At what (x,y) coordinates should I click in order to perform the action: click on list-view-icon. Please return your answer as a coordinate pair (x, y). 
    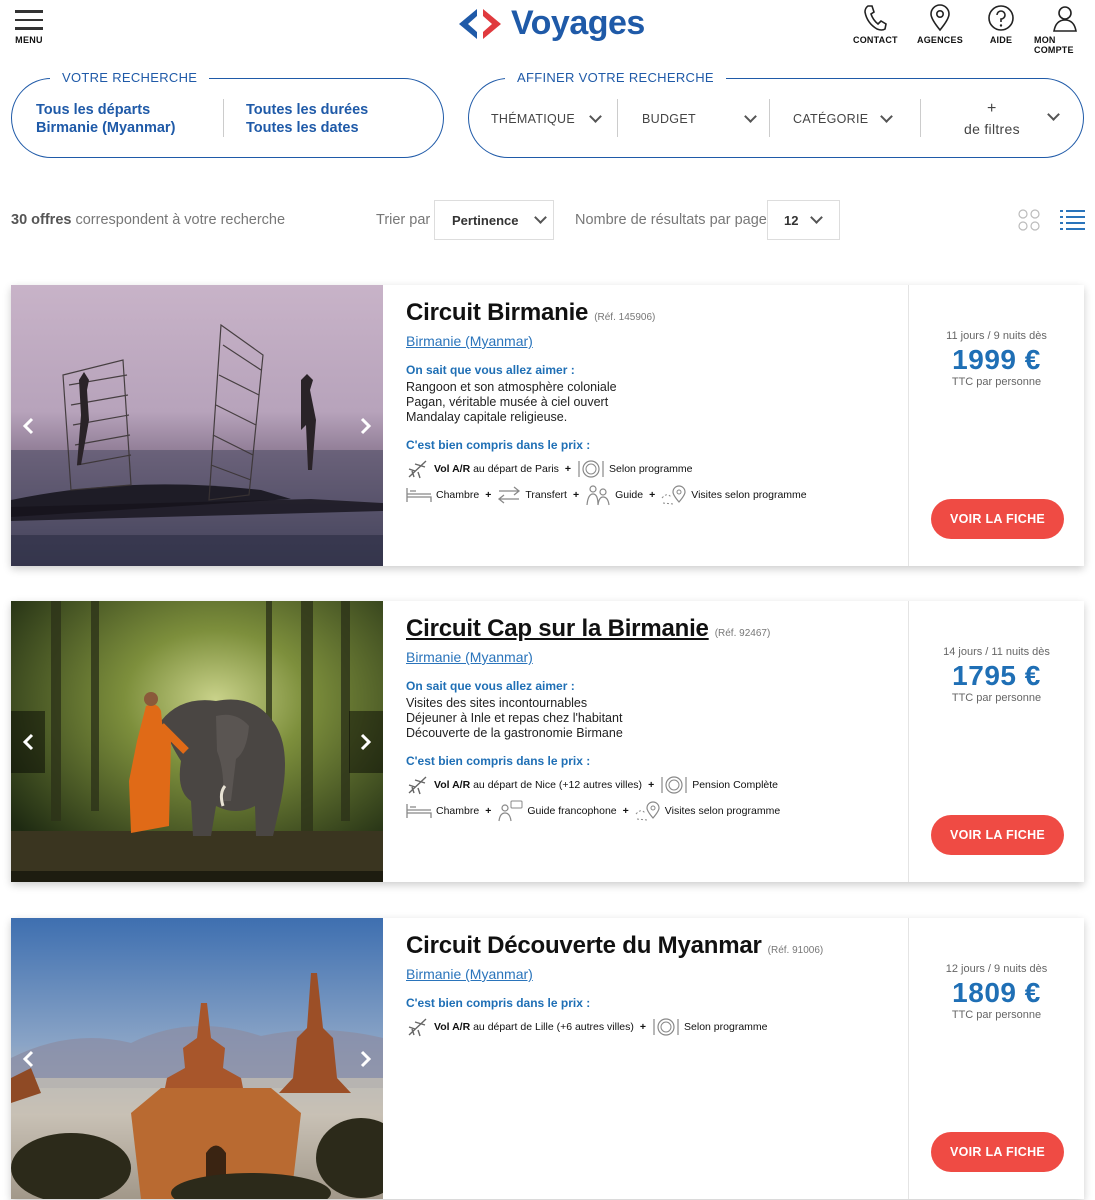
    Looking at the image, I should click on (1073, 220).